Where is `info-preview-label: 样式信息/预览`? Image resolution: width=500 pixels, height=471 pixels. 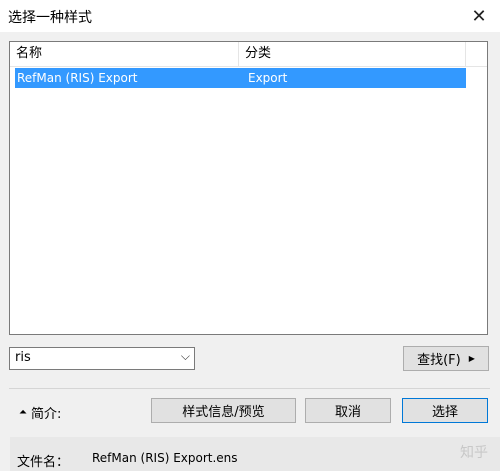 info-preview-label: 样式信息/预览 is located at coordinates (223, 412).